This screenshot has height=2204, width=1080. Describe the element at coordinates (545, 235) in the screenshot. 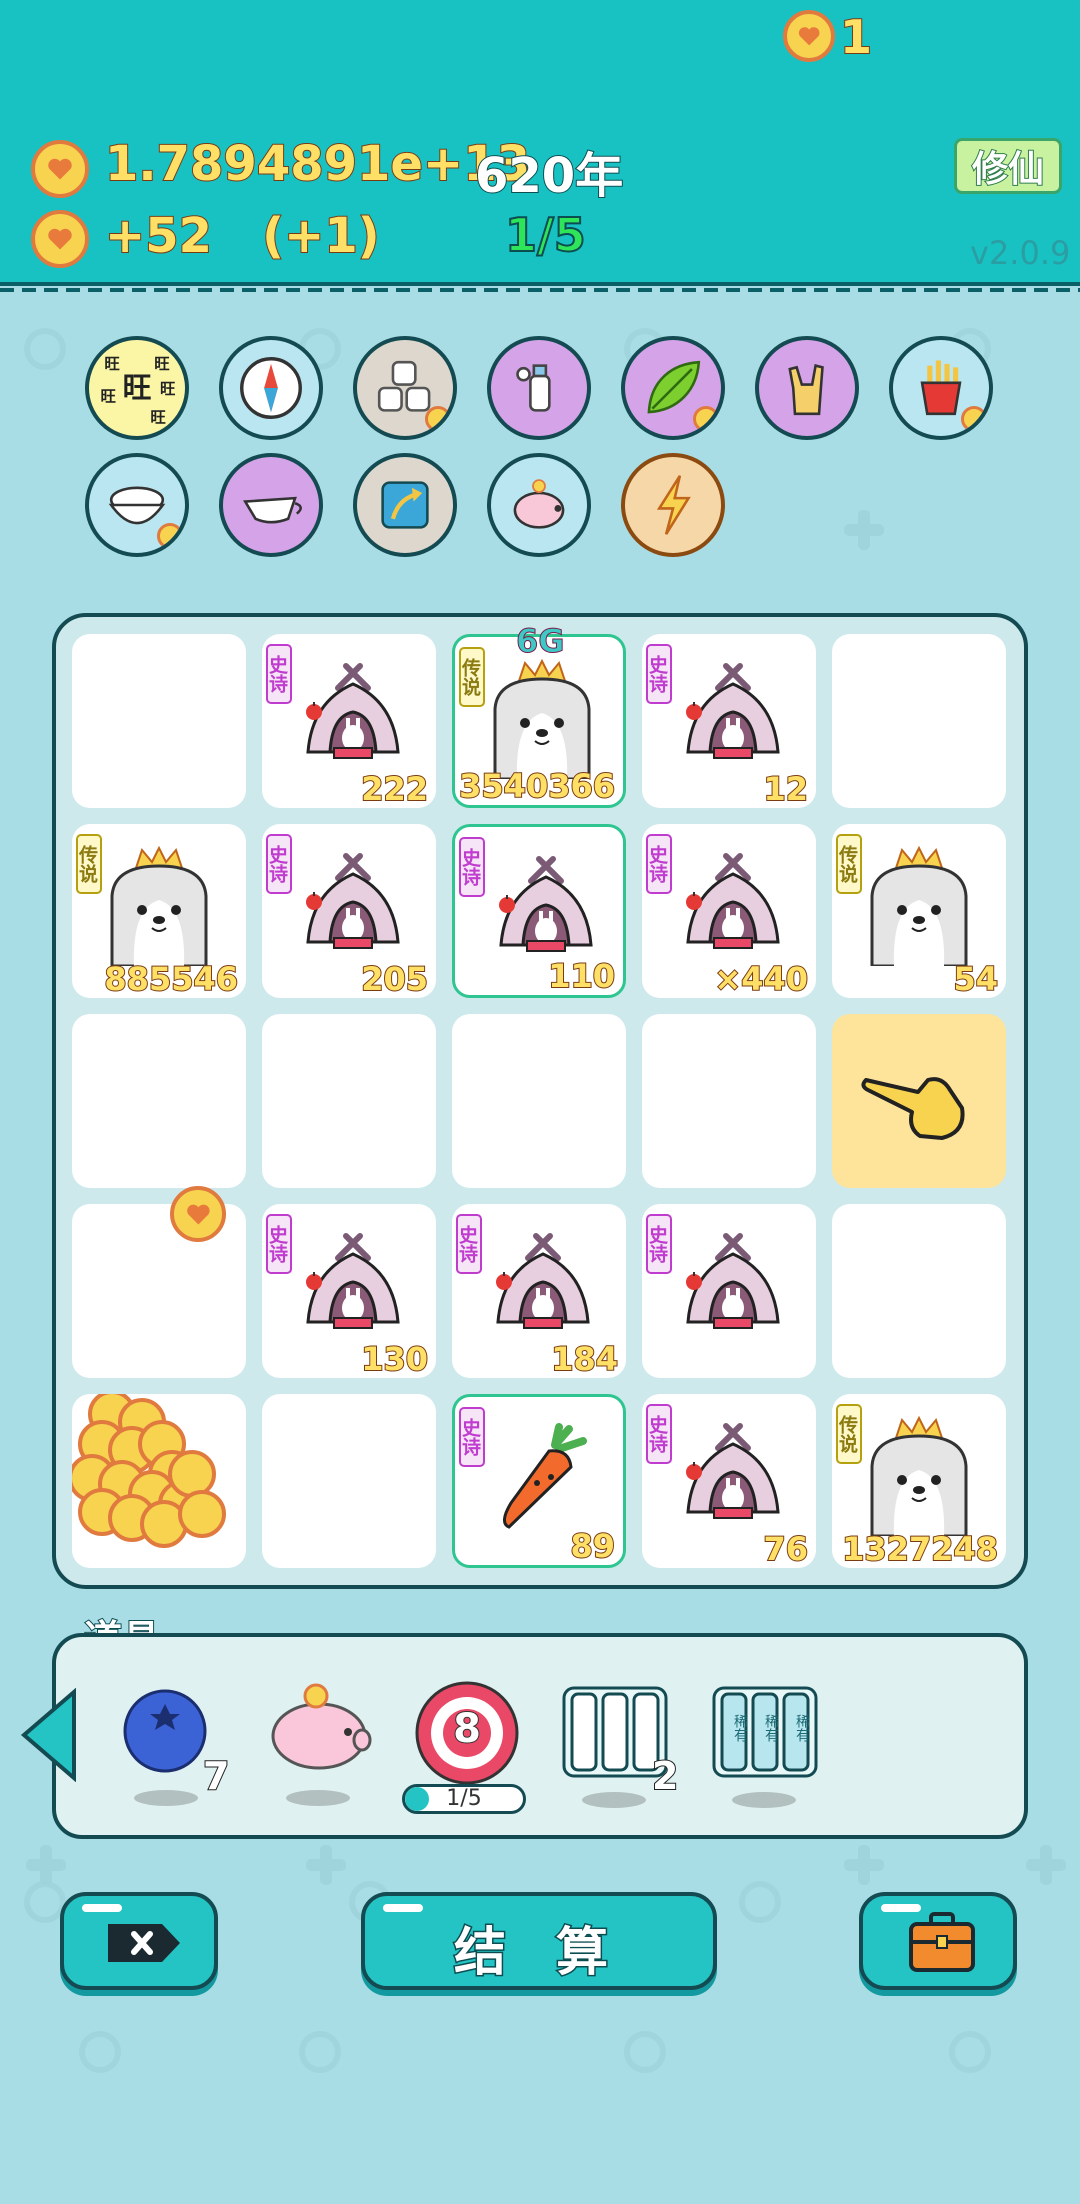

I see `stage-progress: 1/5` at that location.